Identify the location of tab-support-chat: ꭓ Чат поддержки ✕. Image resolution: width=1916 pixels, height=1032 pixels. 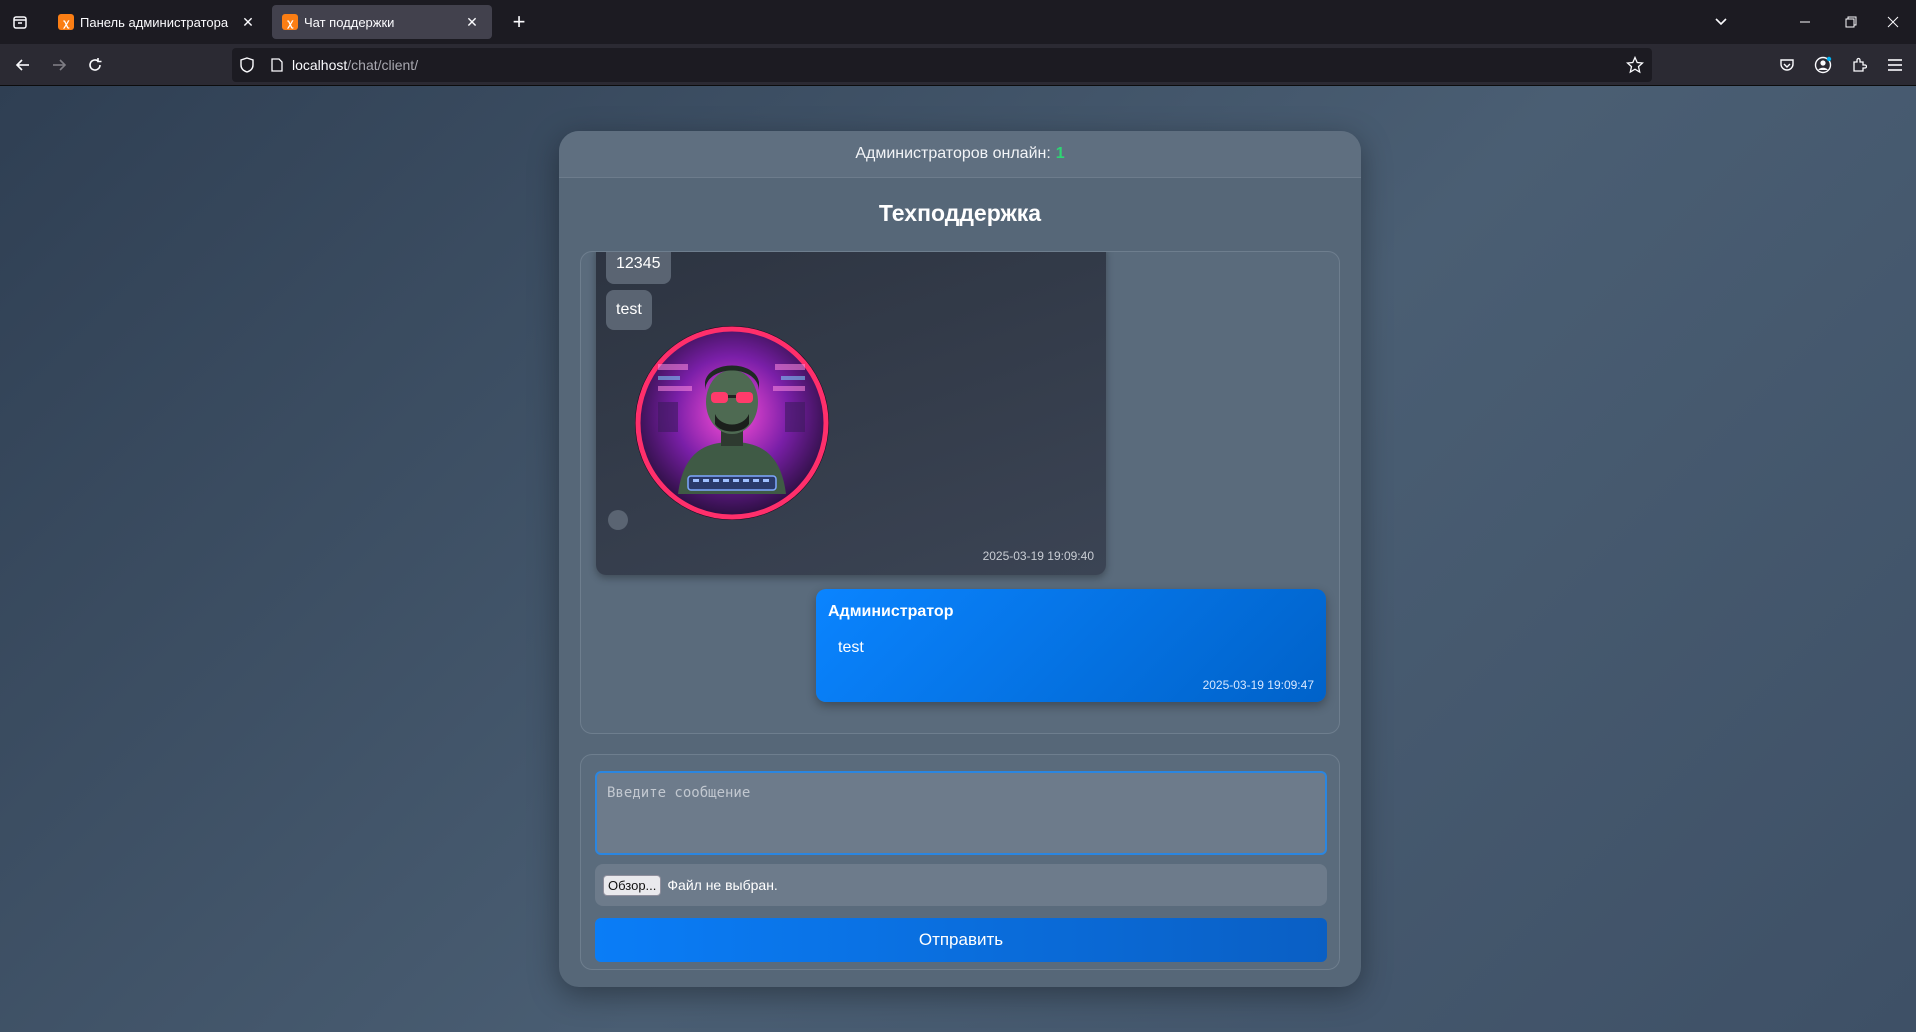
(382, 22).